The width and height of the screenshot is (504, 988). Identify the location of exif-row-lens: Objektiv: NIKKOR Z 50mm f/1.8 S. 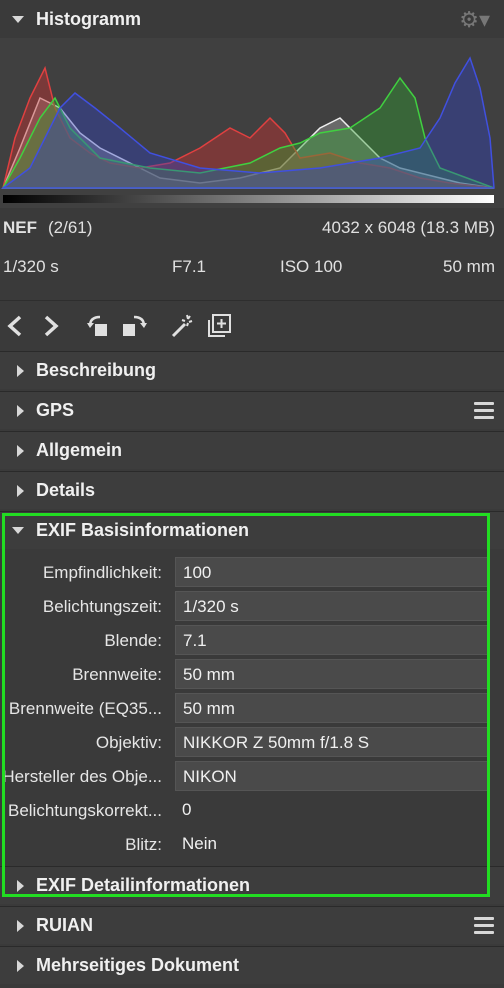
(245, 743).